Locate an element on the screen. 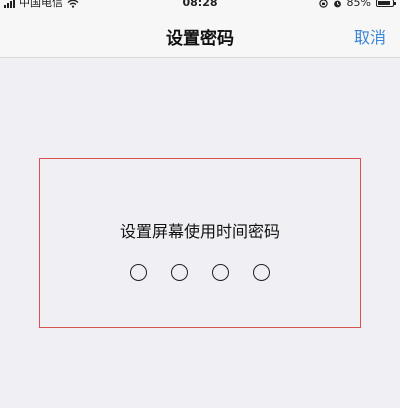 The image size is (400, 408). status-bar: 中国电信 08:28 85% is located at coordinates (200, 6).